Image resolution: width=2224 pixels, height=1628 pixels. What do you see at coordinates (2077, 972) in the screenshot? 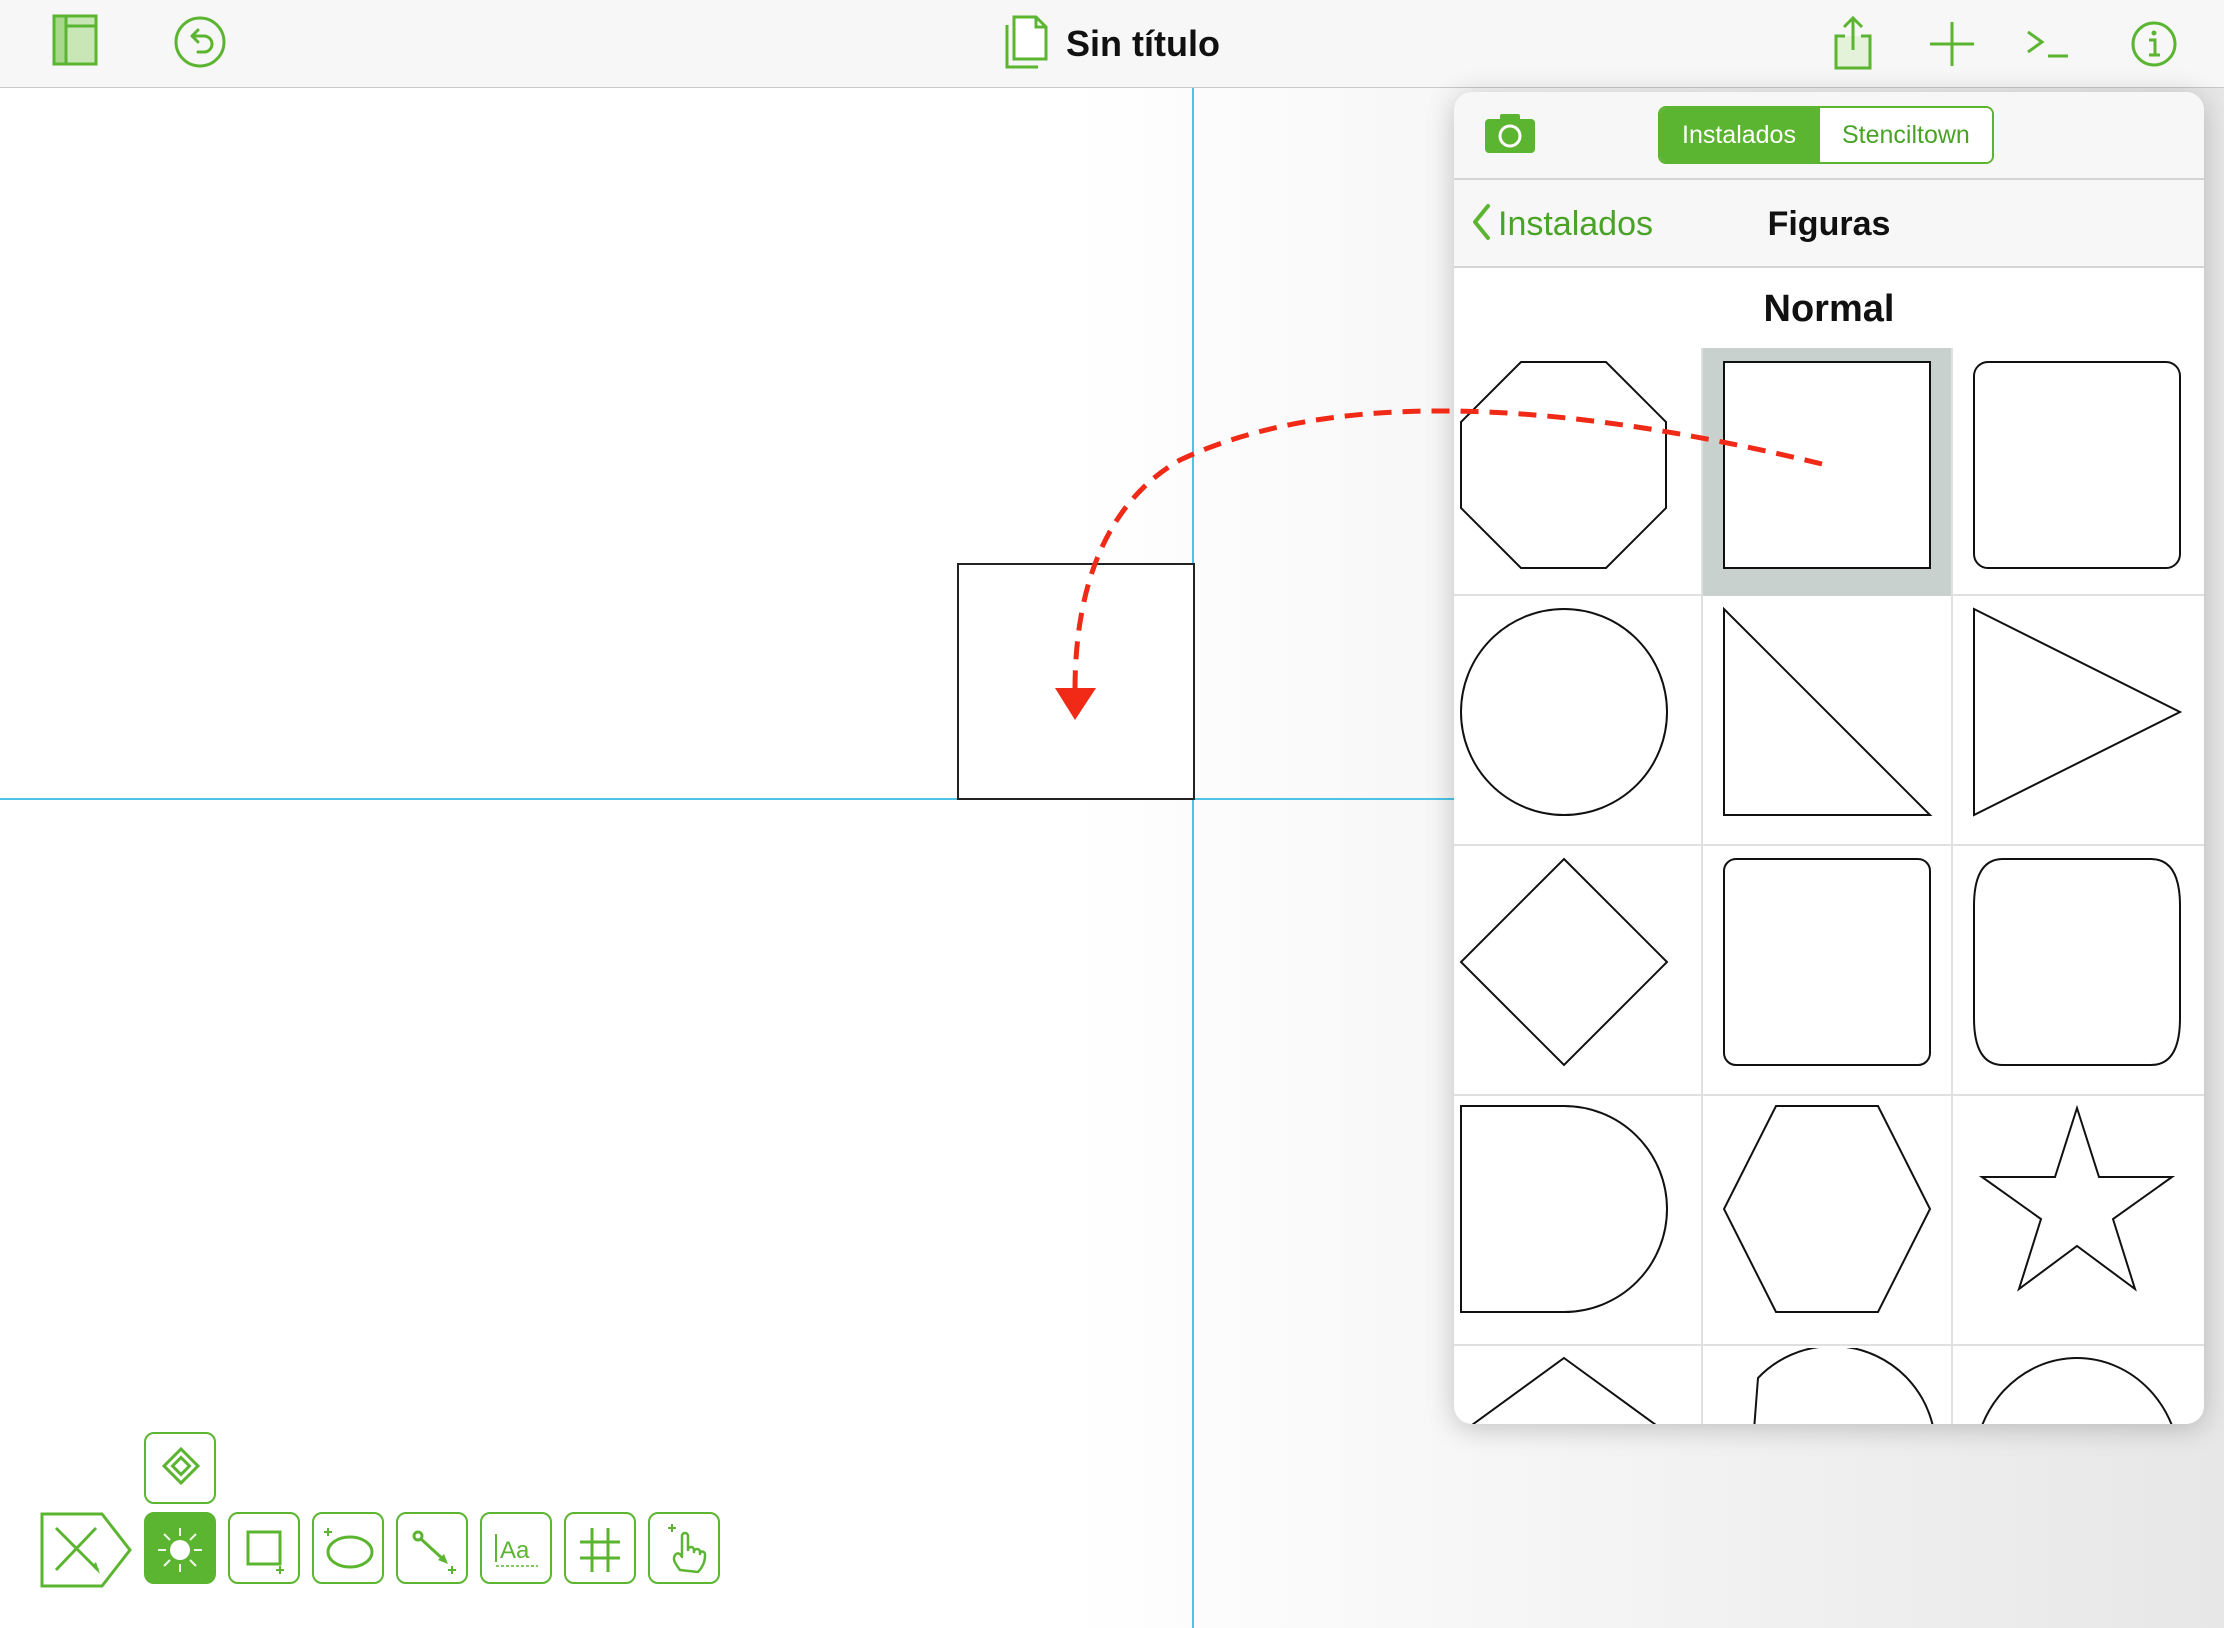
I see `shape-bulged-rectangle` at bounding box center [2077, 972].